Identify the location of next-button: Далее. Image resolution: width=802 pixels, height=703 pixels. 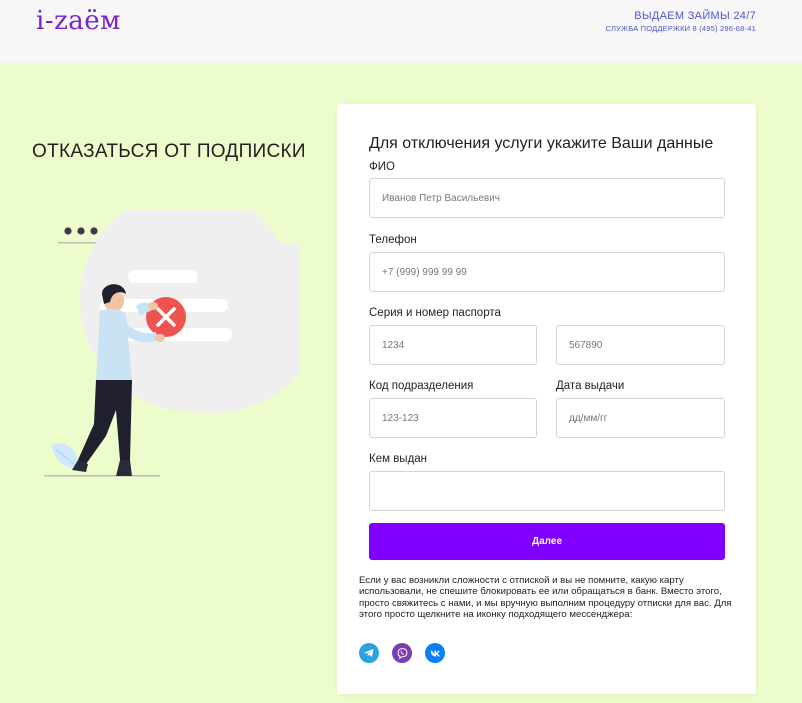
(547, 541).